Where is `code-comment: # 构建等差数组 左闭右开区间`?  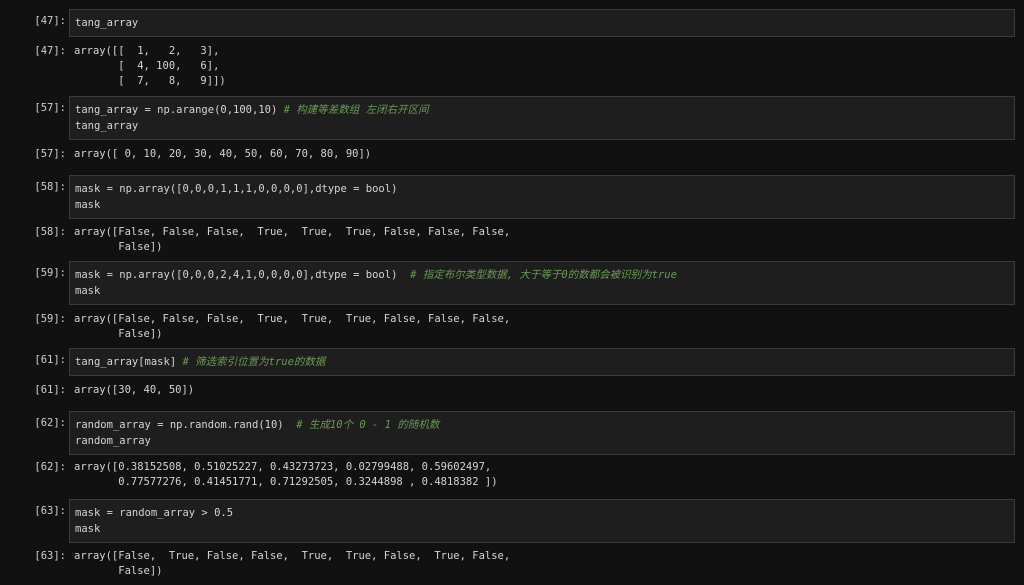
code-comment: # 构建等差数组 左闭右开区间 is located at coordinates (356, 110).